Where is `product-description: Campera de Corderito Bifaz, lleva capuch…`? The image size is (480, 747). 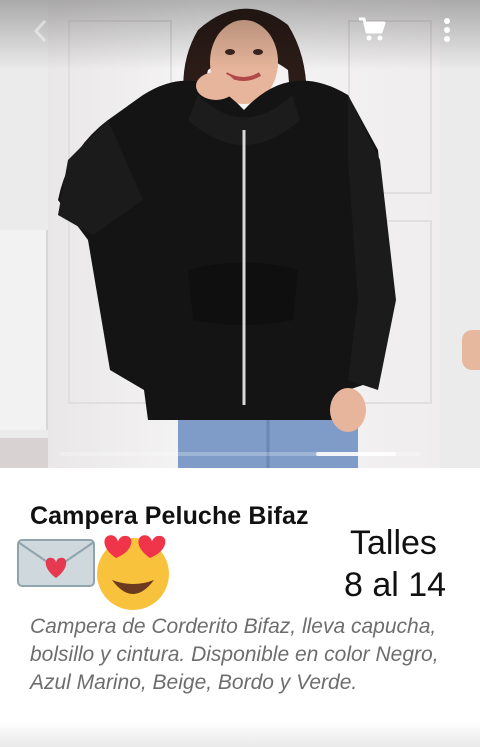 product-description: Campera de Corderito Bifaz, lleva capuch… is located at coordinates (234, 654).